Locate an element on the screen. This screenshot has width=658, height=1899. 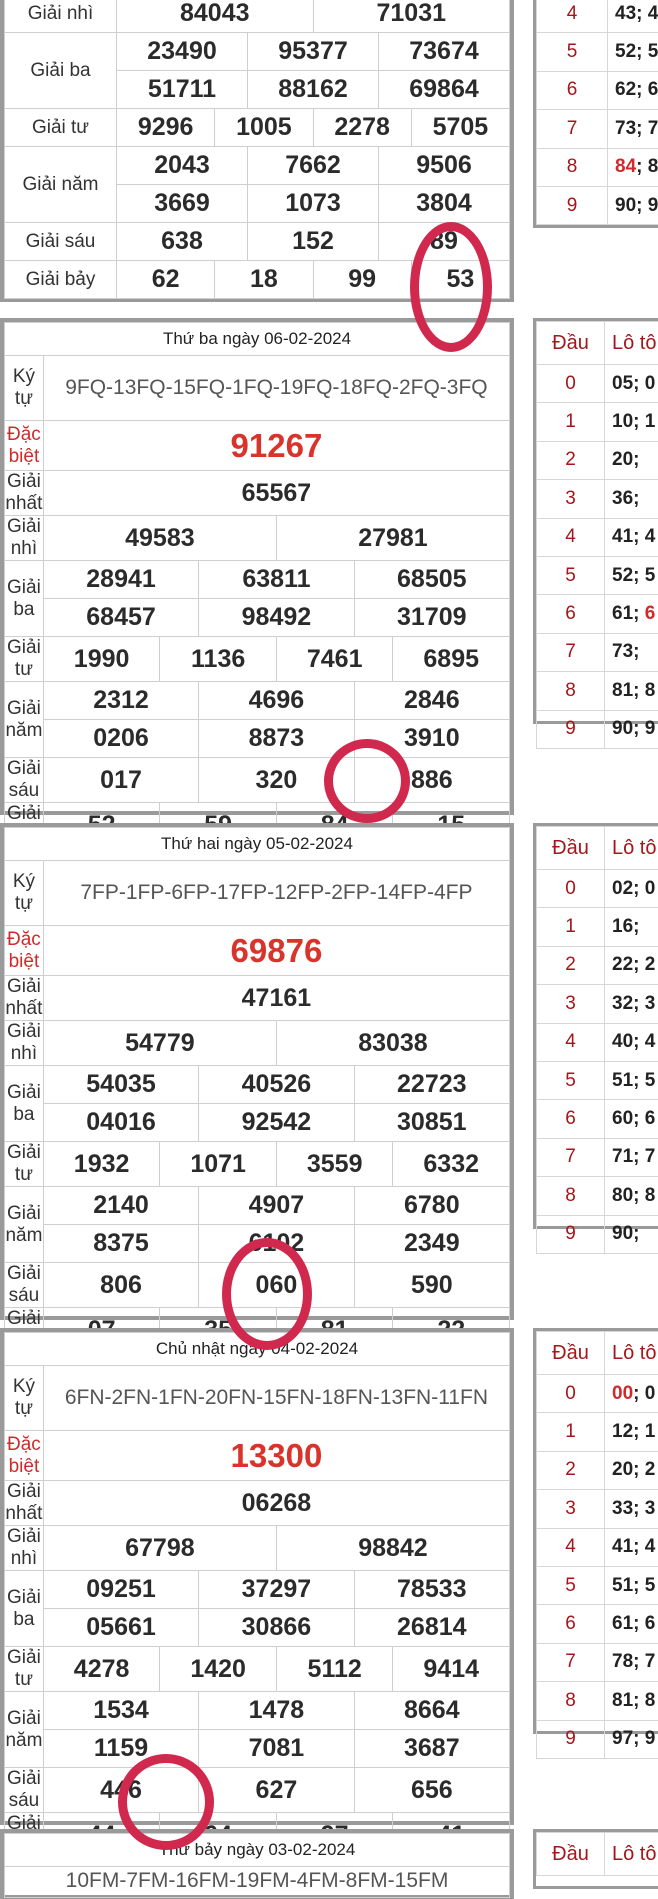
loto-values: 81; 8 is located at coordinates (631, 691).